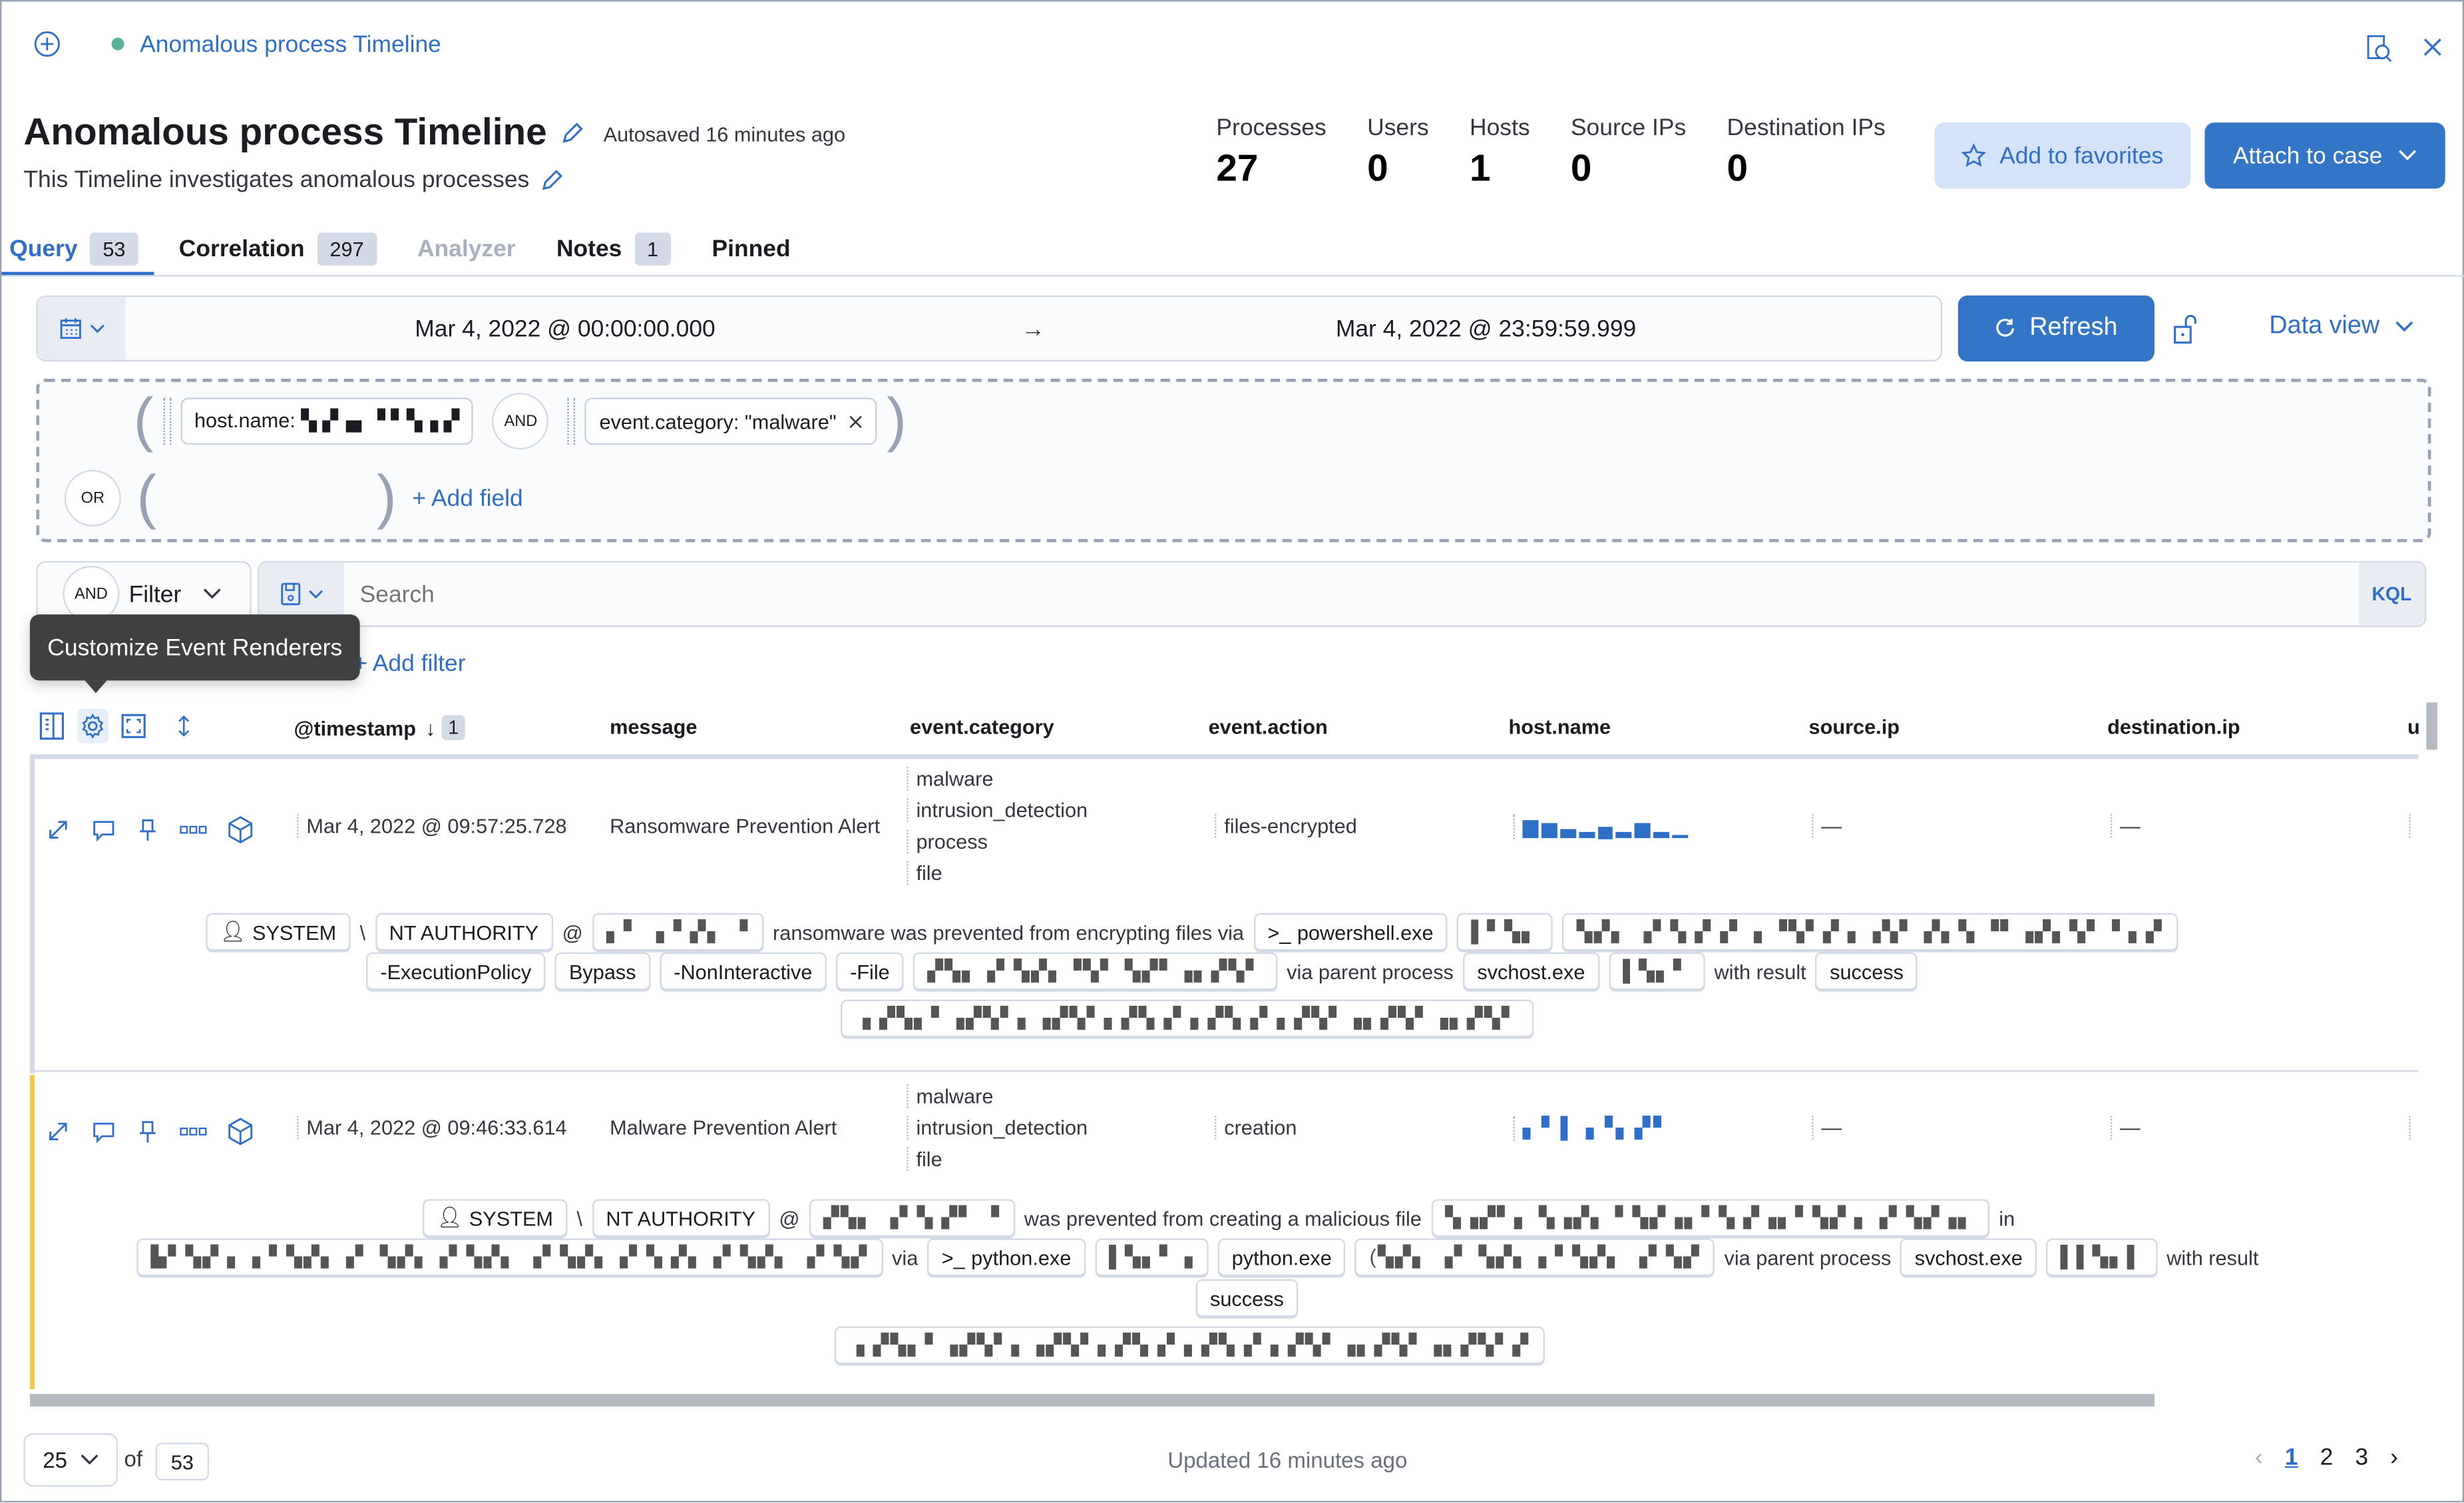 This screenshot has width=2464, height=1503. I want to click on arg-chip: Bypass, so click(602, 971).